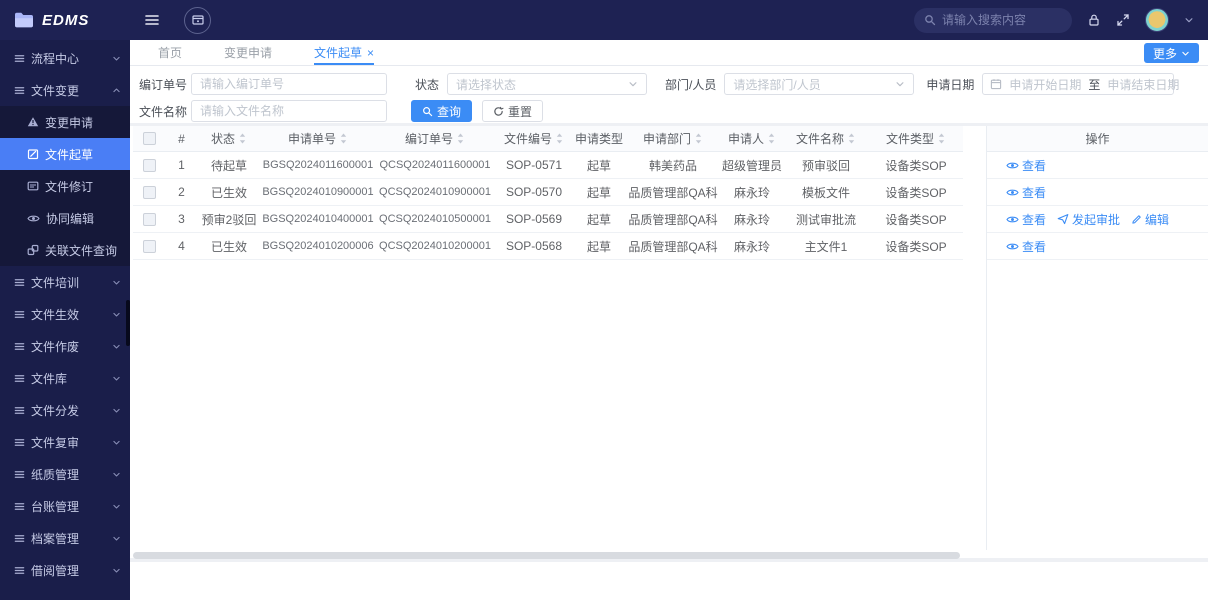 The image size is (1208, 600). What do you see at coordinates (1150, 219) in the screenshot?
I see `op-pencil-link: 编辑` at bounding box center [1150, 219].